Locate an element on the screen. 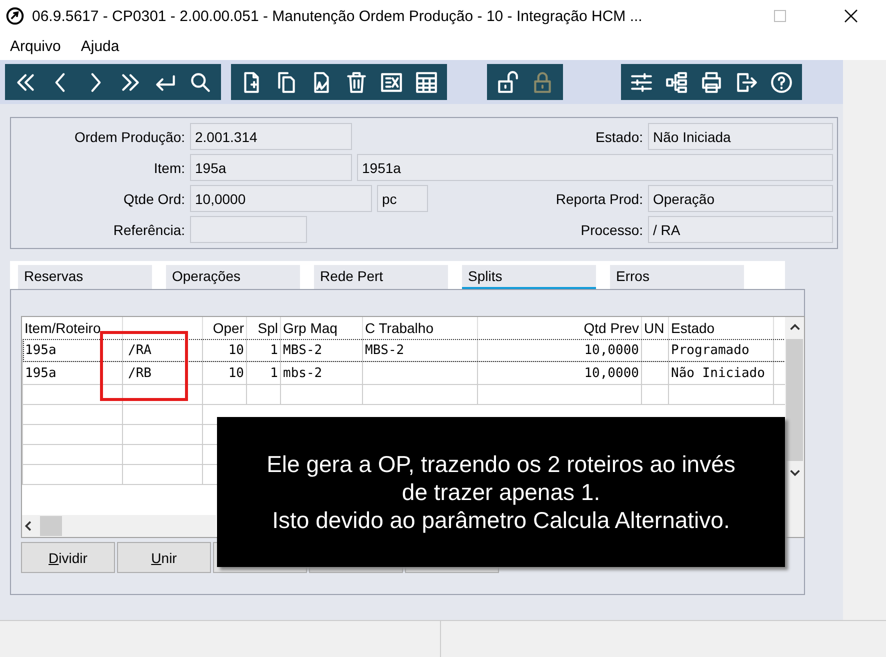 The width and height of the screenshot is (886, 657). menu-item: Ajuda is located at coordinates (100, 46).